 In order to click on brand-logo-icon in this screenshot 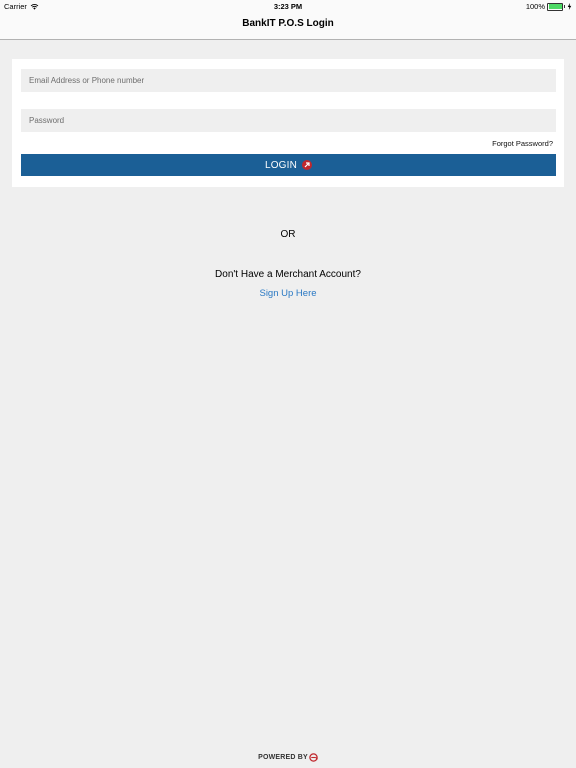, I will do `click(313, 757)`.